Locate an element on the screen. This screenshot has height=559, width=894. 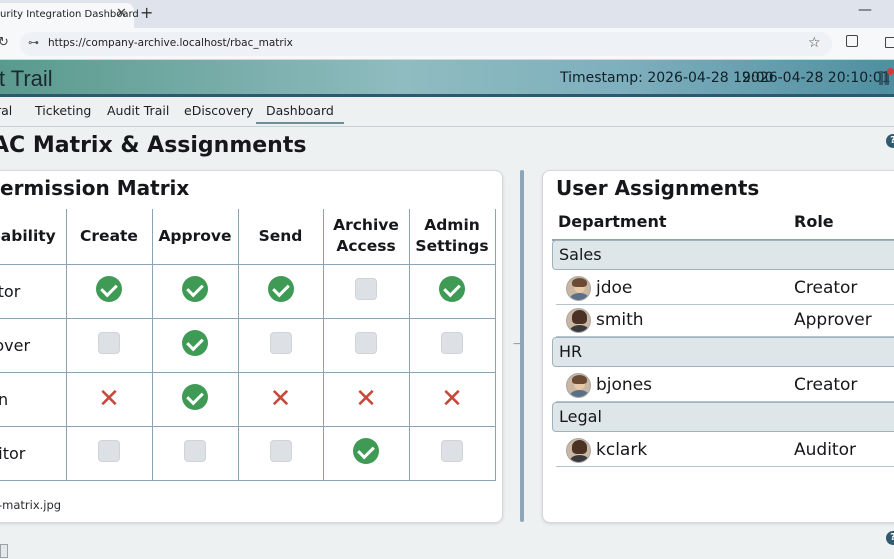
tab-general: ral is located at coordinates (6, 110).